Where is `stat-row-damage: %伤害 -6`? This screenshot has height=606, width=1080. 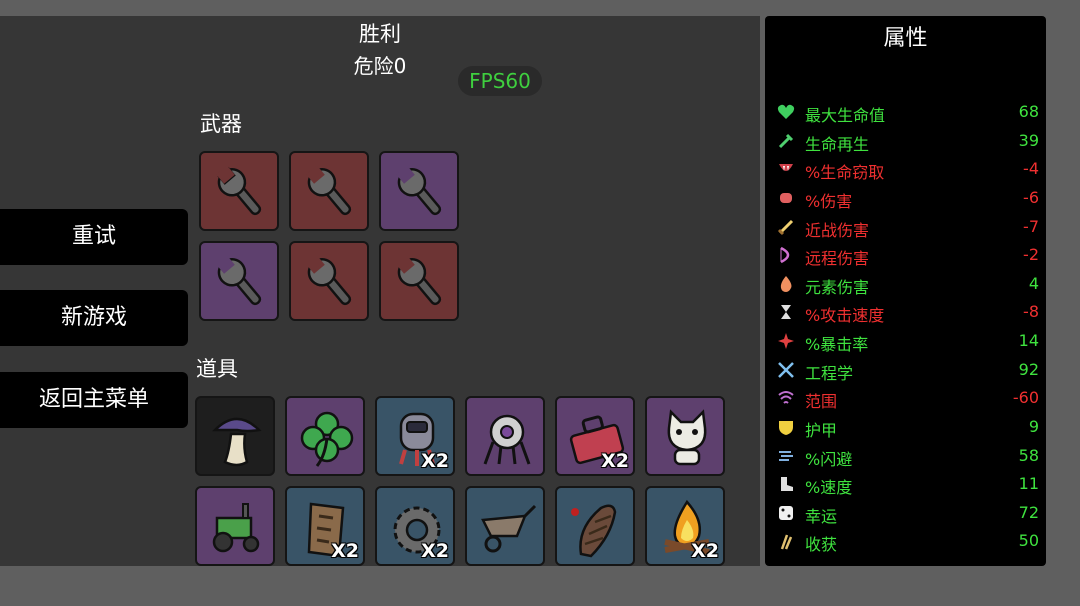
stat-row-damage: %伤害 -6 is located at coordinates (906, 198).